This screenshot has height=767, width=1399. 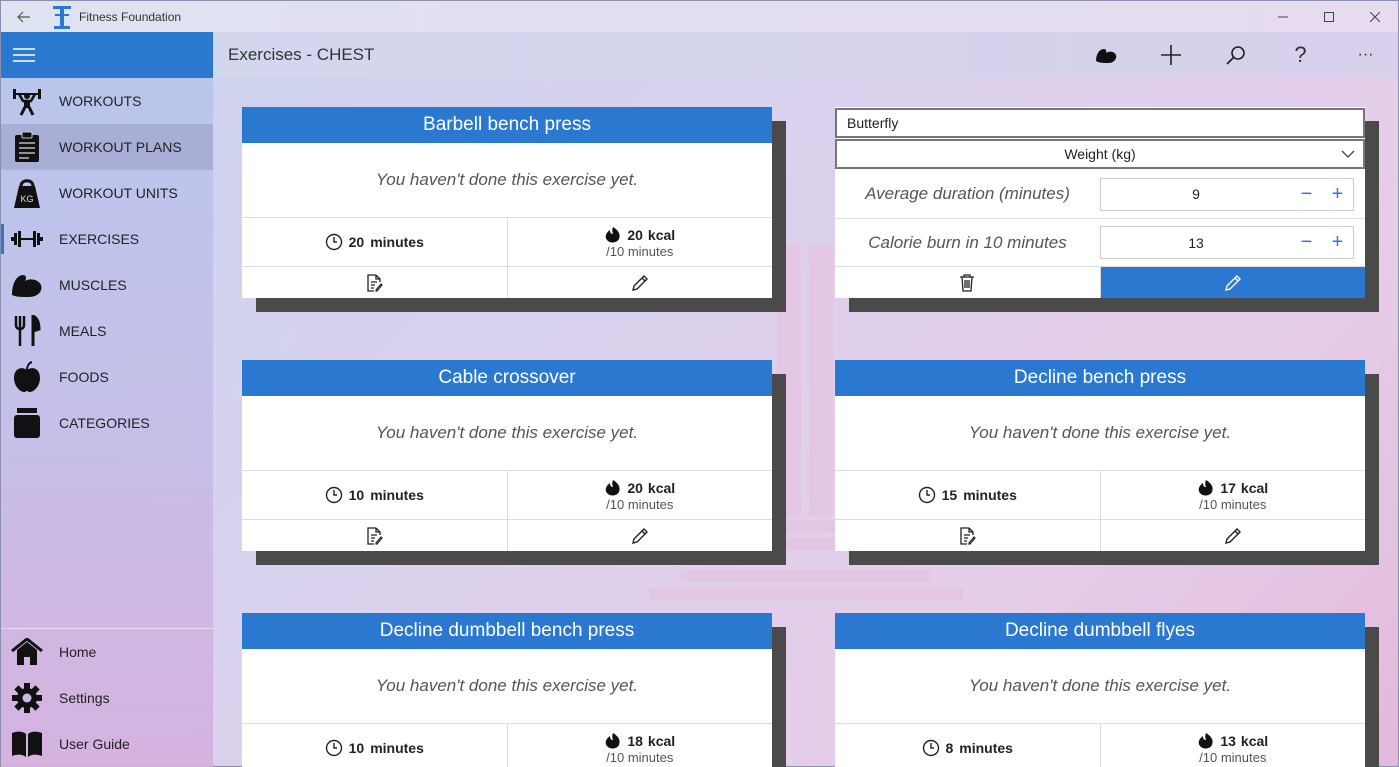 I want to click on sidebar-item-settings: Settings, so click(x=107, y=698).